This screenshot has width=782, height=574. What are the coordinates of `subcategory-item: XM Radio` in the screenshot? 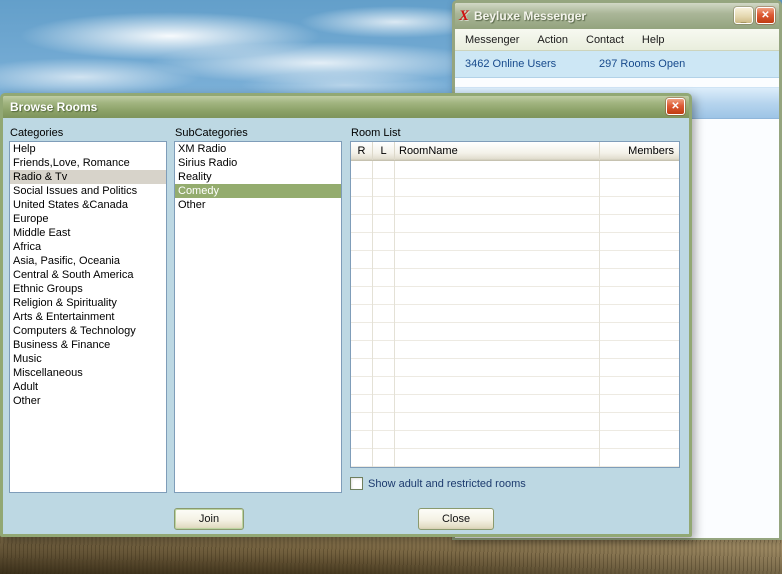 It's located at (258, 149).